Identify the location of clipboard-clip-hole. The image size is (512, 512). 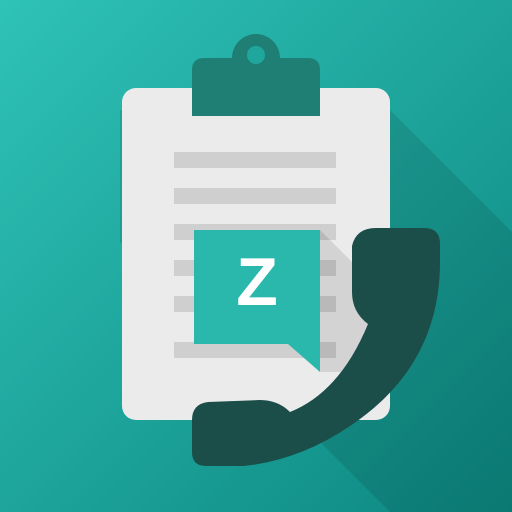
(256, 55).